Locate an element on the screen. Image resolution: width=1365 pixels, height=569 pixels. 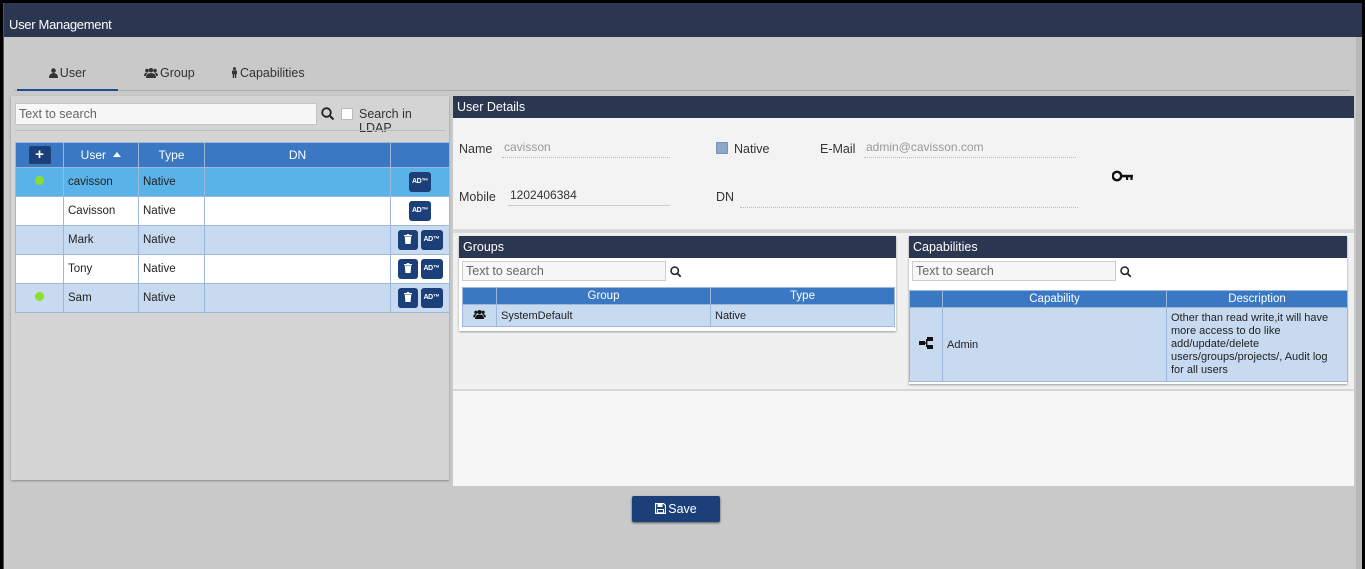
table-row: Mark Native AD™ is located at coordinates (232, 240).